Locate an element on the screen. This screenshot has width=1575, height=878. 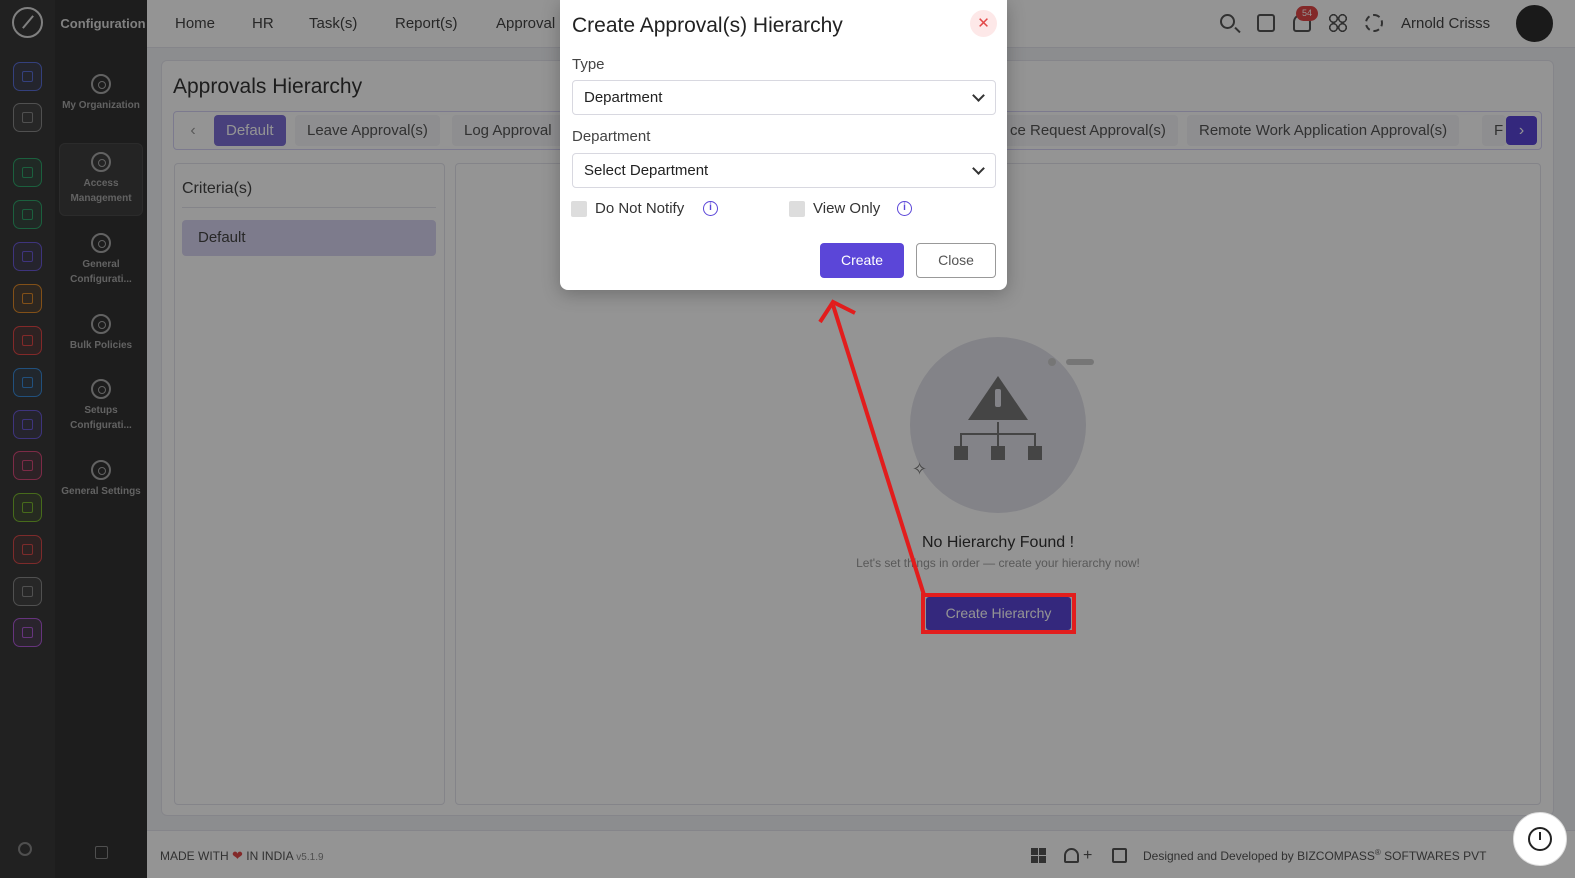
stopwatch-icon is located at coordinates (1540, 839).